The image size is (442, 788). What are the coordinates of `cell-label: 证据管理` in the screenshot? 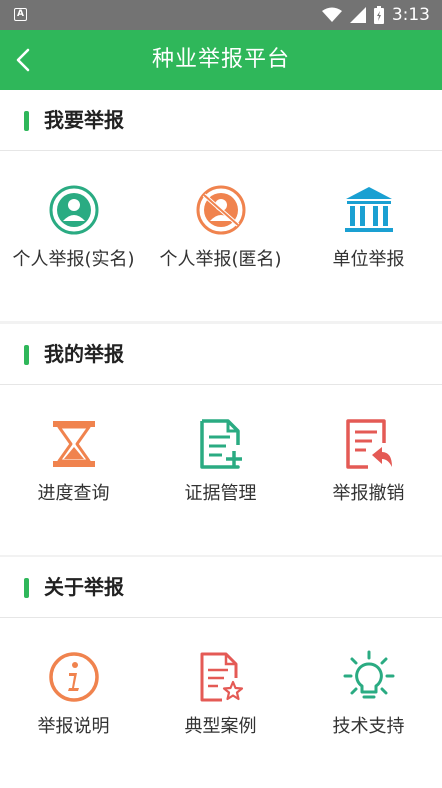 It's located at (220, 493).